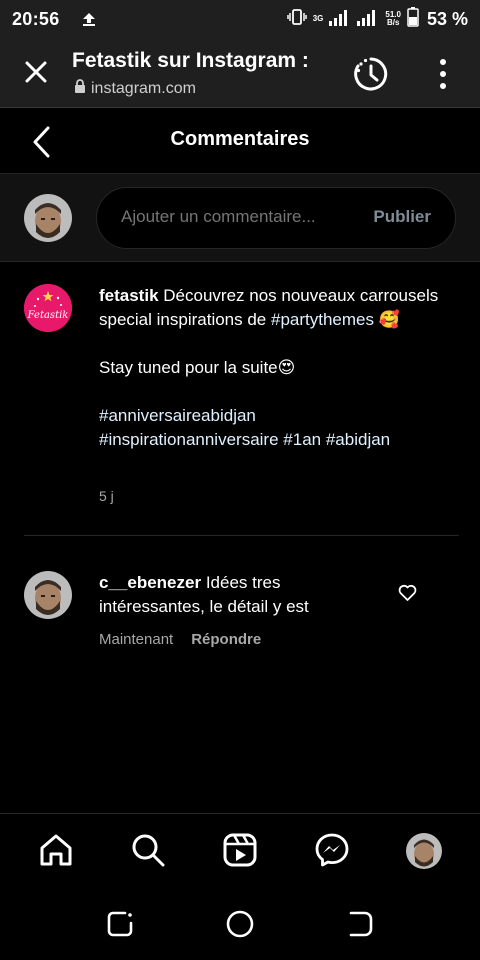  Describe the element at coordinates (48, 308) in the screenshot. I see `brand-avatar: Fetastik` at that location.